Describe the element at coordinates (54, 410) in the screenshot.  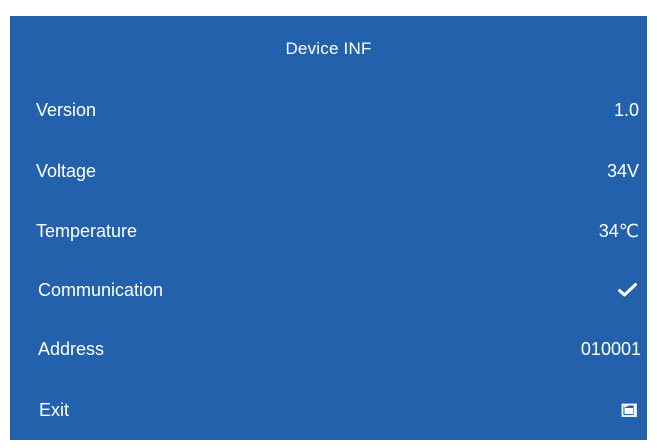
I see `exit-label: Exit` at that location.